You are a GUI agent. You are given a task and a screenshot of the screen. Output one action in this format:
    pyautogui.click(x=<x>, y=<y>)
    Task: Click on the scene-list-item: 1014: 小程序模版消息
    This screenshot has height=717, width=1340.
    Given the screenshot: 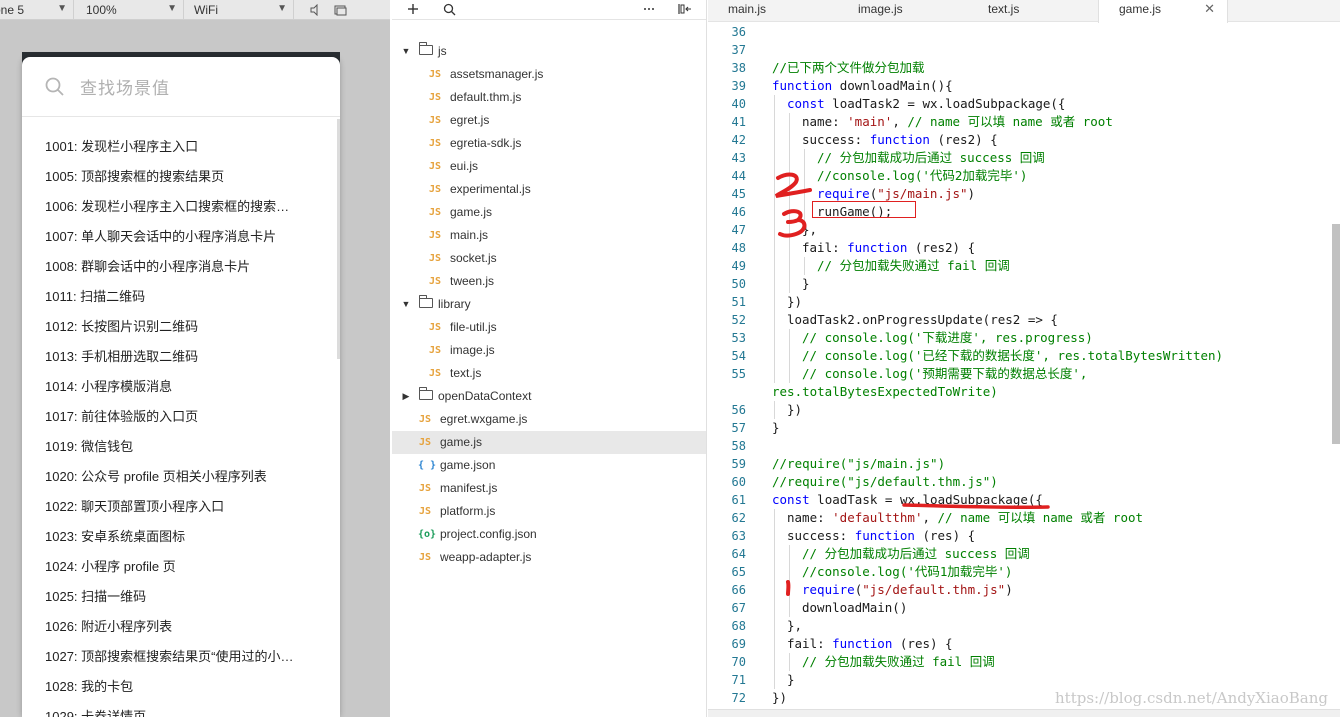 What is the action you would take?
    pyautogui.click(x=172, y=387)
    